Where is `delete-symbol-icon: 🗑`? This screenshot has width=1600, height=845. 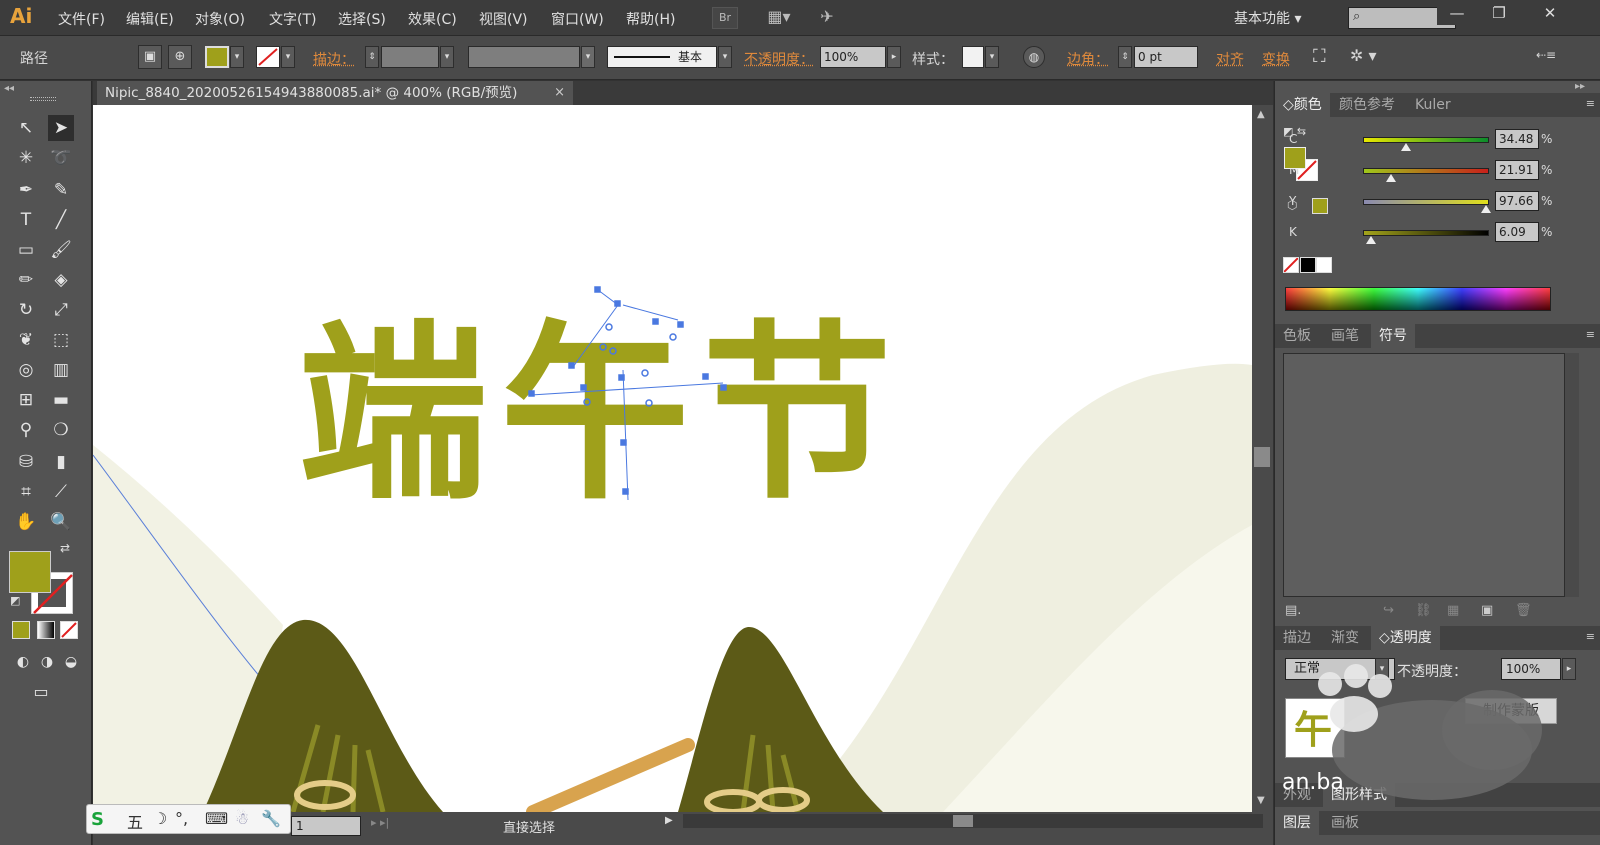
delete-symbol-icon: 🗑 is located at coordinates (1523, 610).